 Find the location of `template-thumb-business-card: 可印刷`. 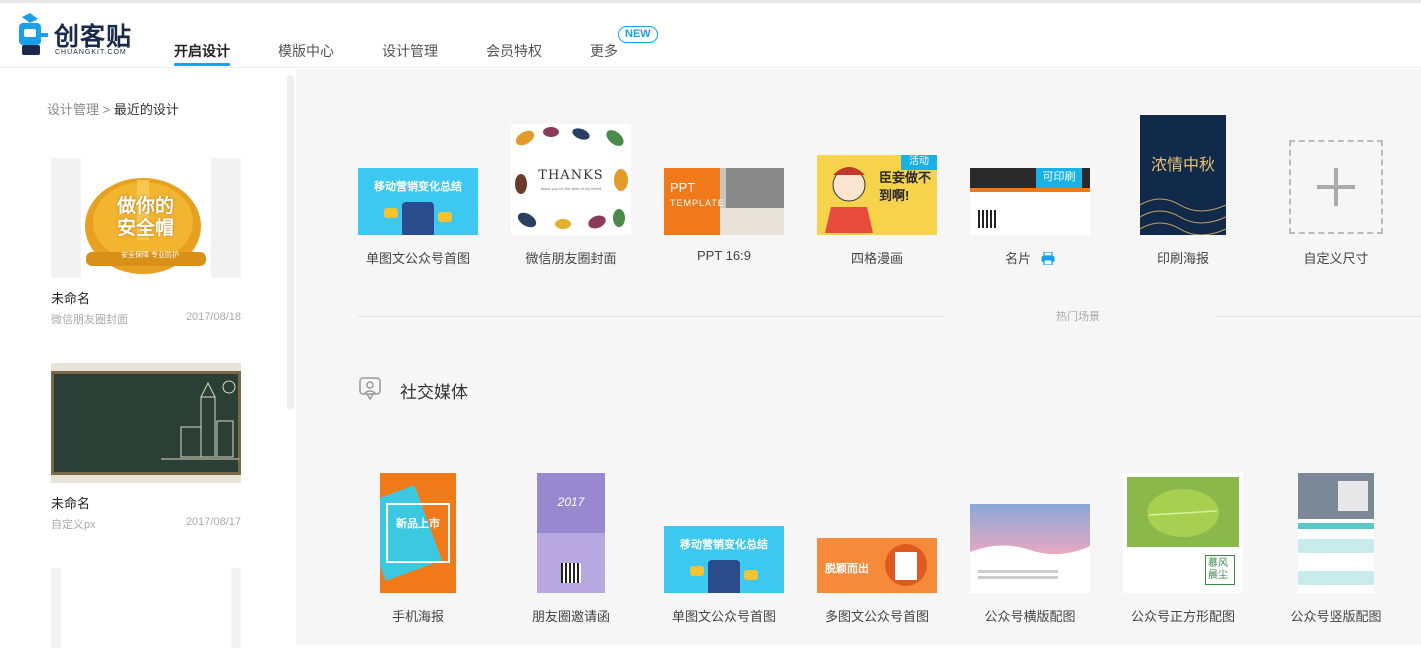

template-thumb-business-card: 可印刷 is located at coordinates (1030, 201).